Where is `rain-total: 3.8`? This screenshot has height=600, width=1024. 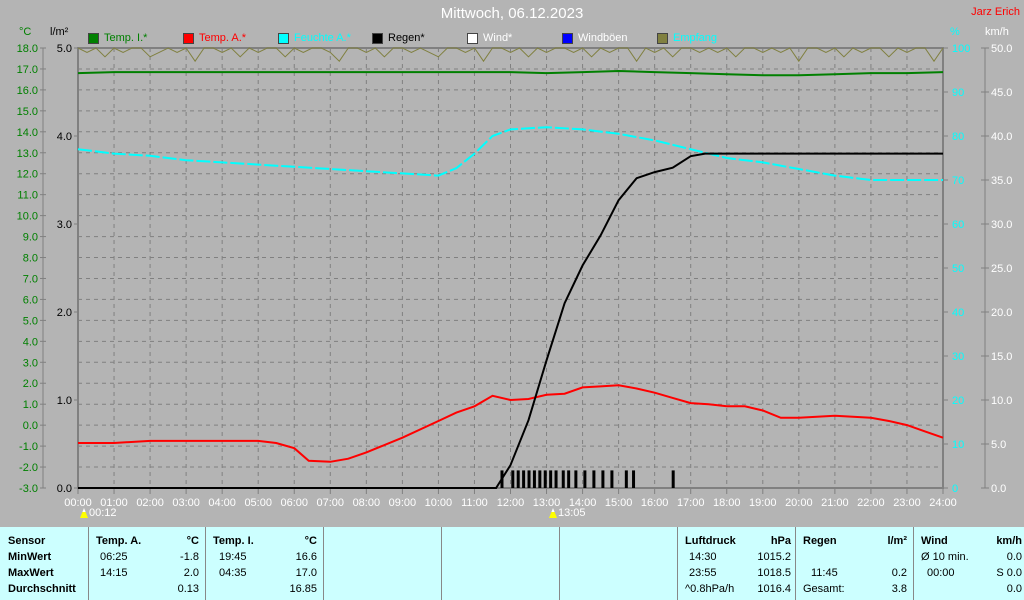 rain-total: 3.8 is located at coordinates (899, 589).